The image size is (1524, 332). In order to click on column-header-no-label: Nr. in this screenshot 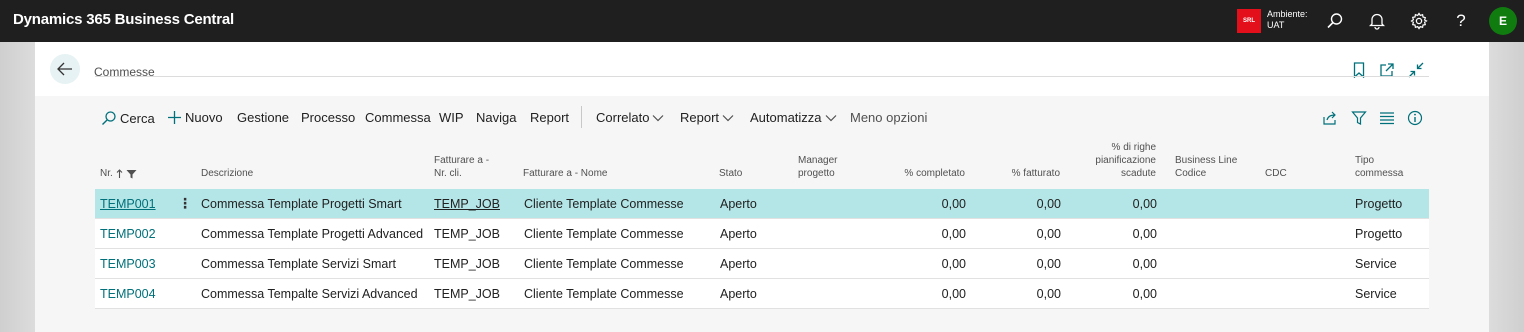, I will do `click(106, 173)`.